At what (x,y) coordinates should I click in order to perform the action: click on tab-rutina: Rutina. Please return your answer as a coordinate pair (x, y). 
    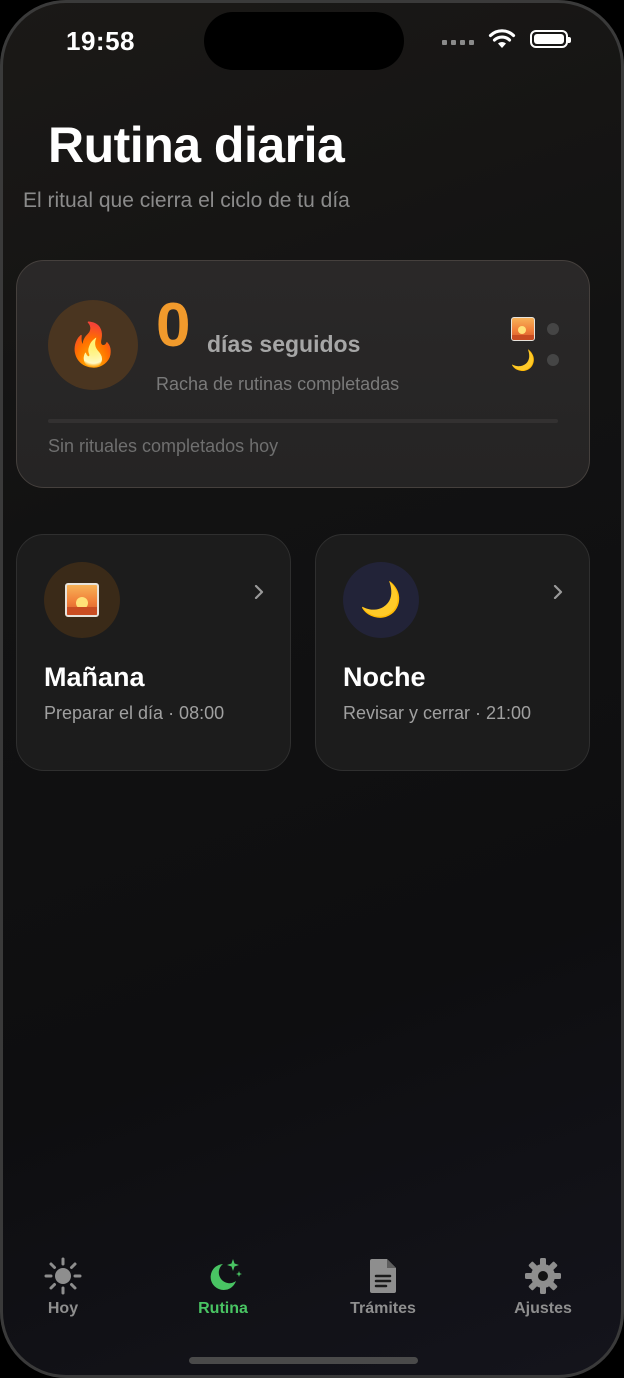
    Looking at the image, I should click on (223, 1284).